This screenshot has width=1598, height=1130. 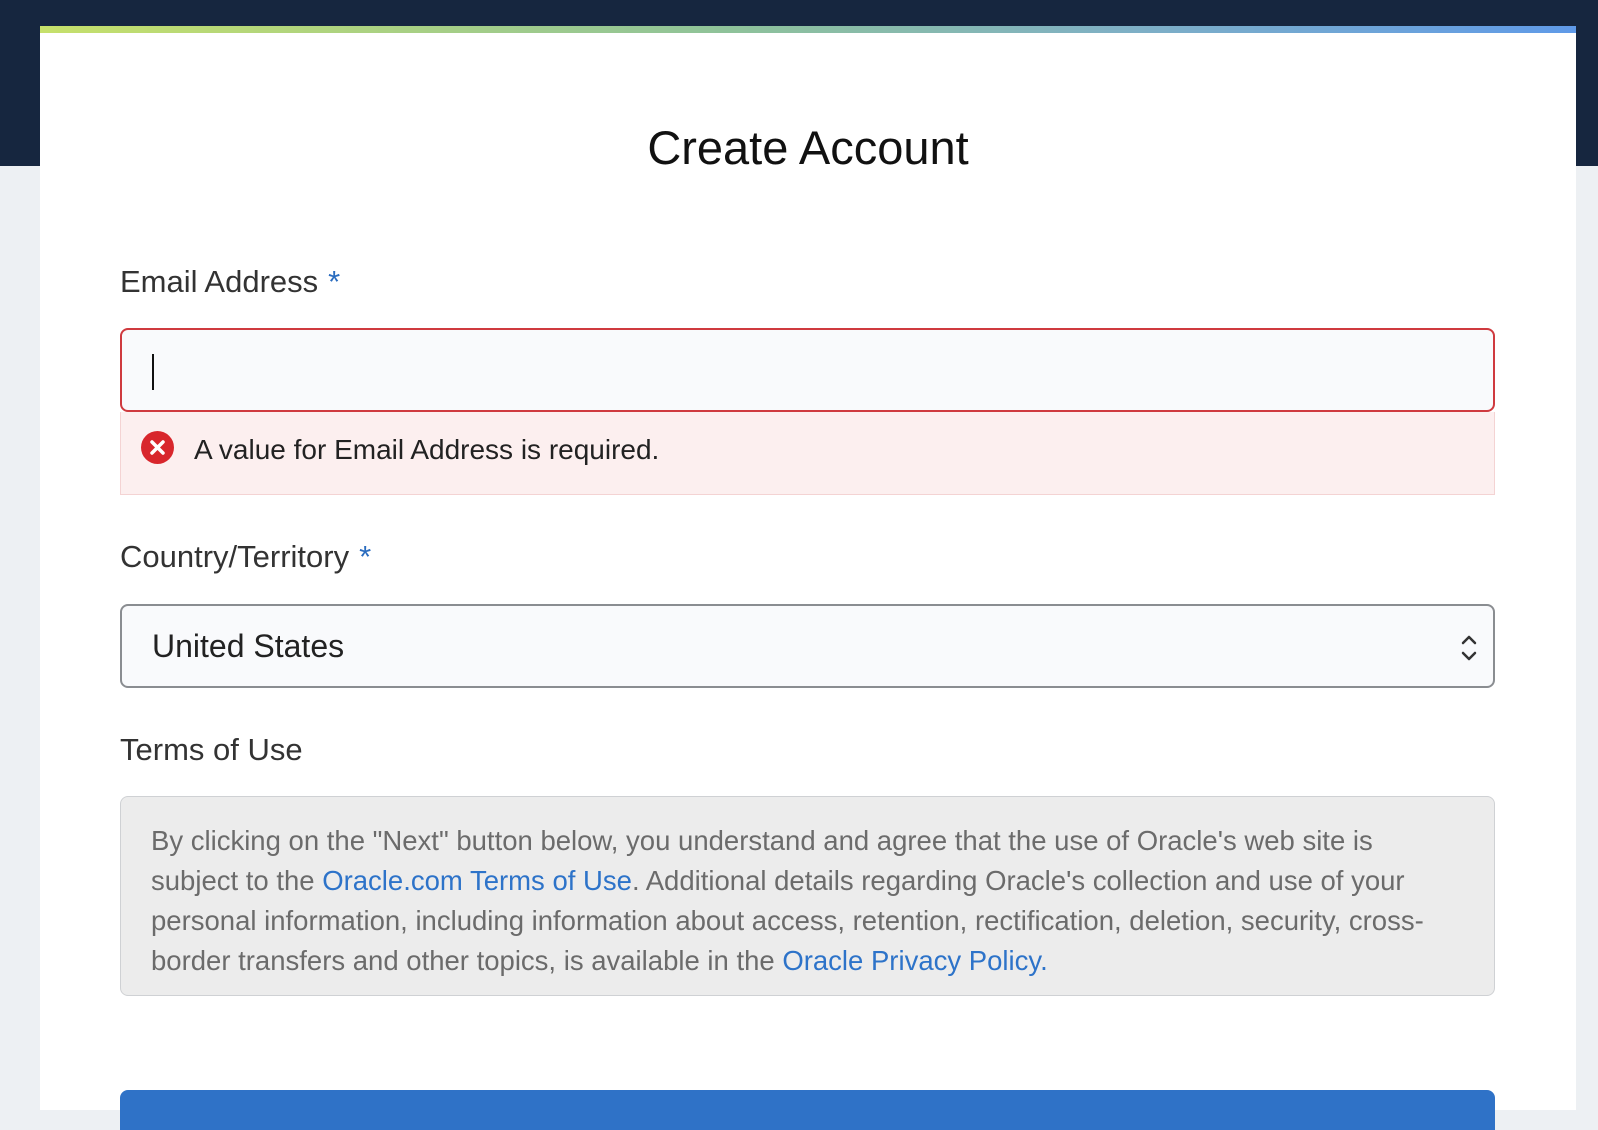 What do you see at coordinates (157, 447) in the screenshot?
I see `error-icon` at bounding box center [157, 447].